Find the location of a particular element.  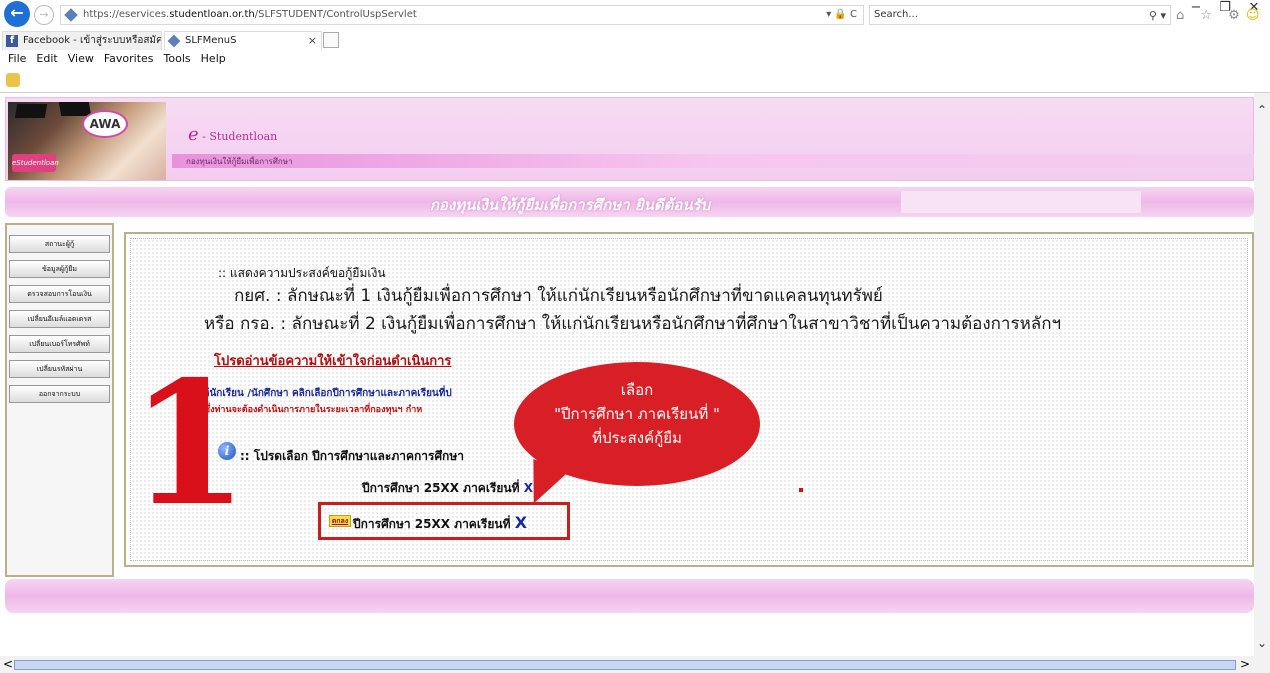

menu-file: File is located at coordinates (17, 58).